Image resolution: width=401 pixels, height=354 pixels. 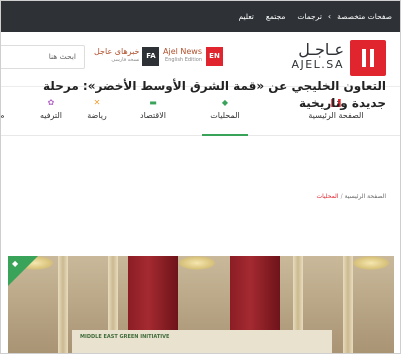 What do you see at coordinates (329, 16) in the screenshot?
I see `chevron-left-icon: ›` at bounding box center [329, 16].